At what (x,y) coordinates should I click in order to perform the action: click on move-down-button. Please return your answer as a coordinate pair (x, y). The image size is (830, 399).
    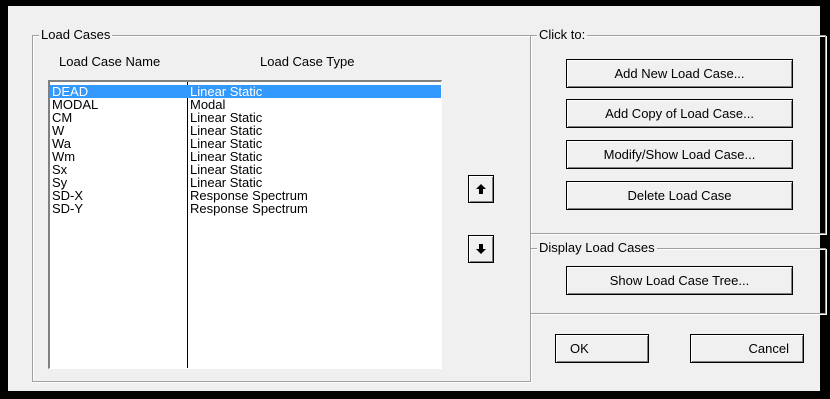
    Looking at the image, I should click on (481, 249).